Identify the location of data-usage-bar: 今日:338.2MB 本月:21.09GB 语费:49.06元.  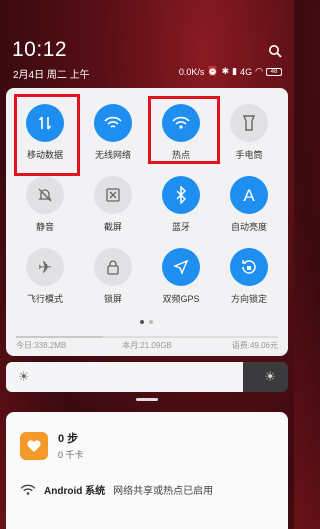
(147, 343).